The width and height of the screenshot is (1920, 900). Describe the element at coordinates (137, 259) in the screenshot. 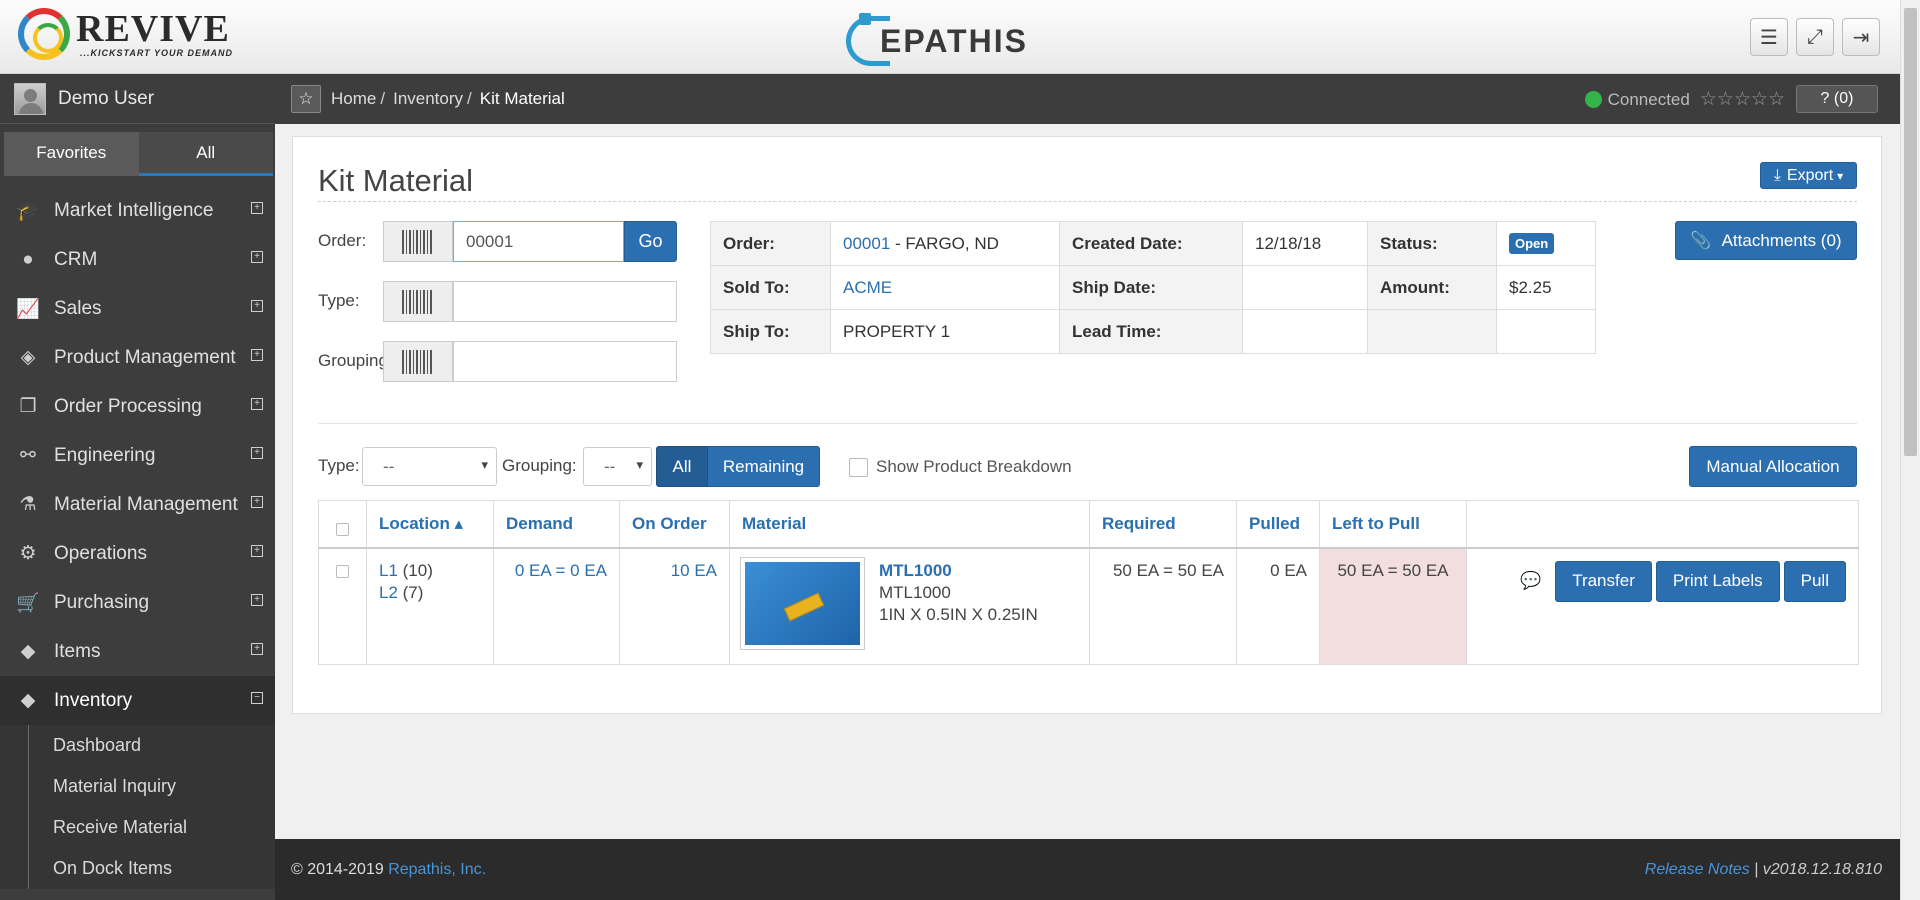

I see `sidebar-item-crm: ● CRM +` at that location.